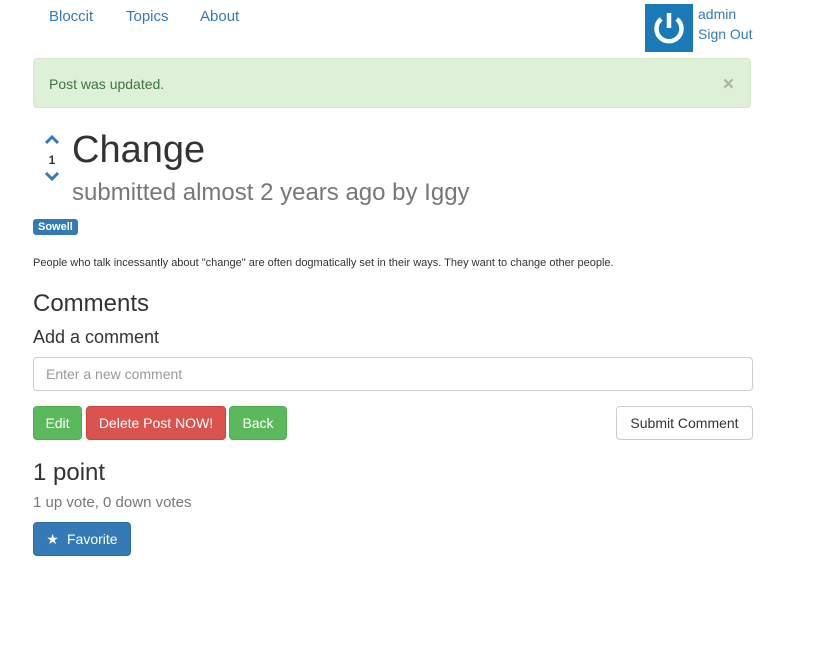 The image size is (816, 662). I want to click on back-button: Back, so click(258, 423).